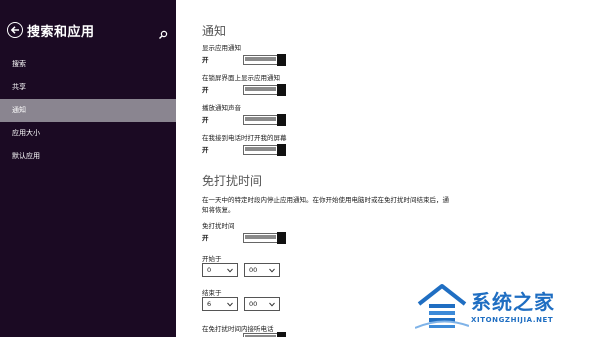  Describe the element at coordinates (512, 320) in the screenshot. I see `watermark-url: XITONGZHIJIA.NET` at that location.